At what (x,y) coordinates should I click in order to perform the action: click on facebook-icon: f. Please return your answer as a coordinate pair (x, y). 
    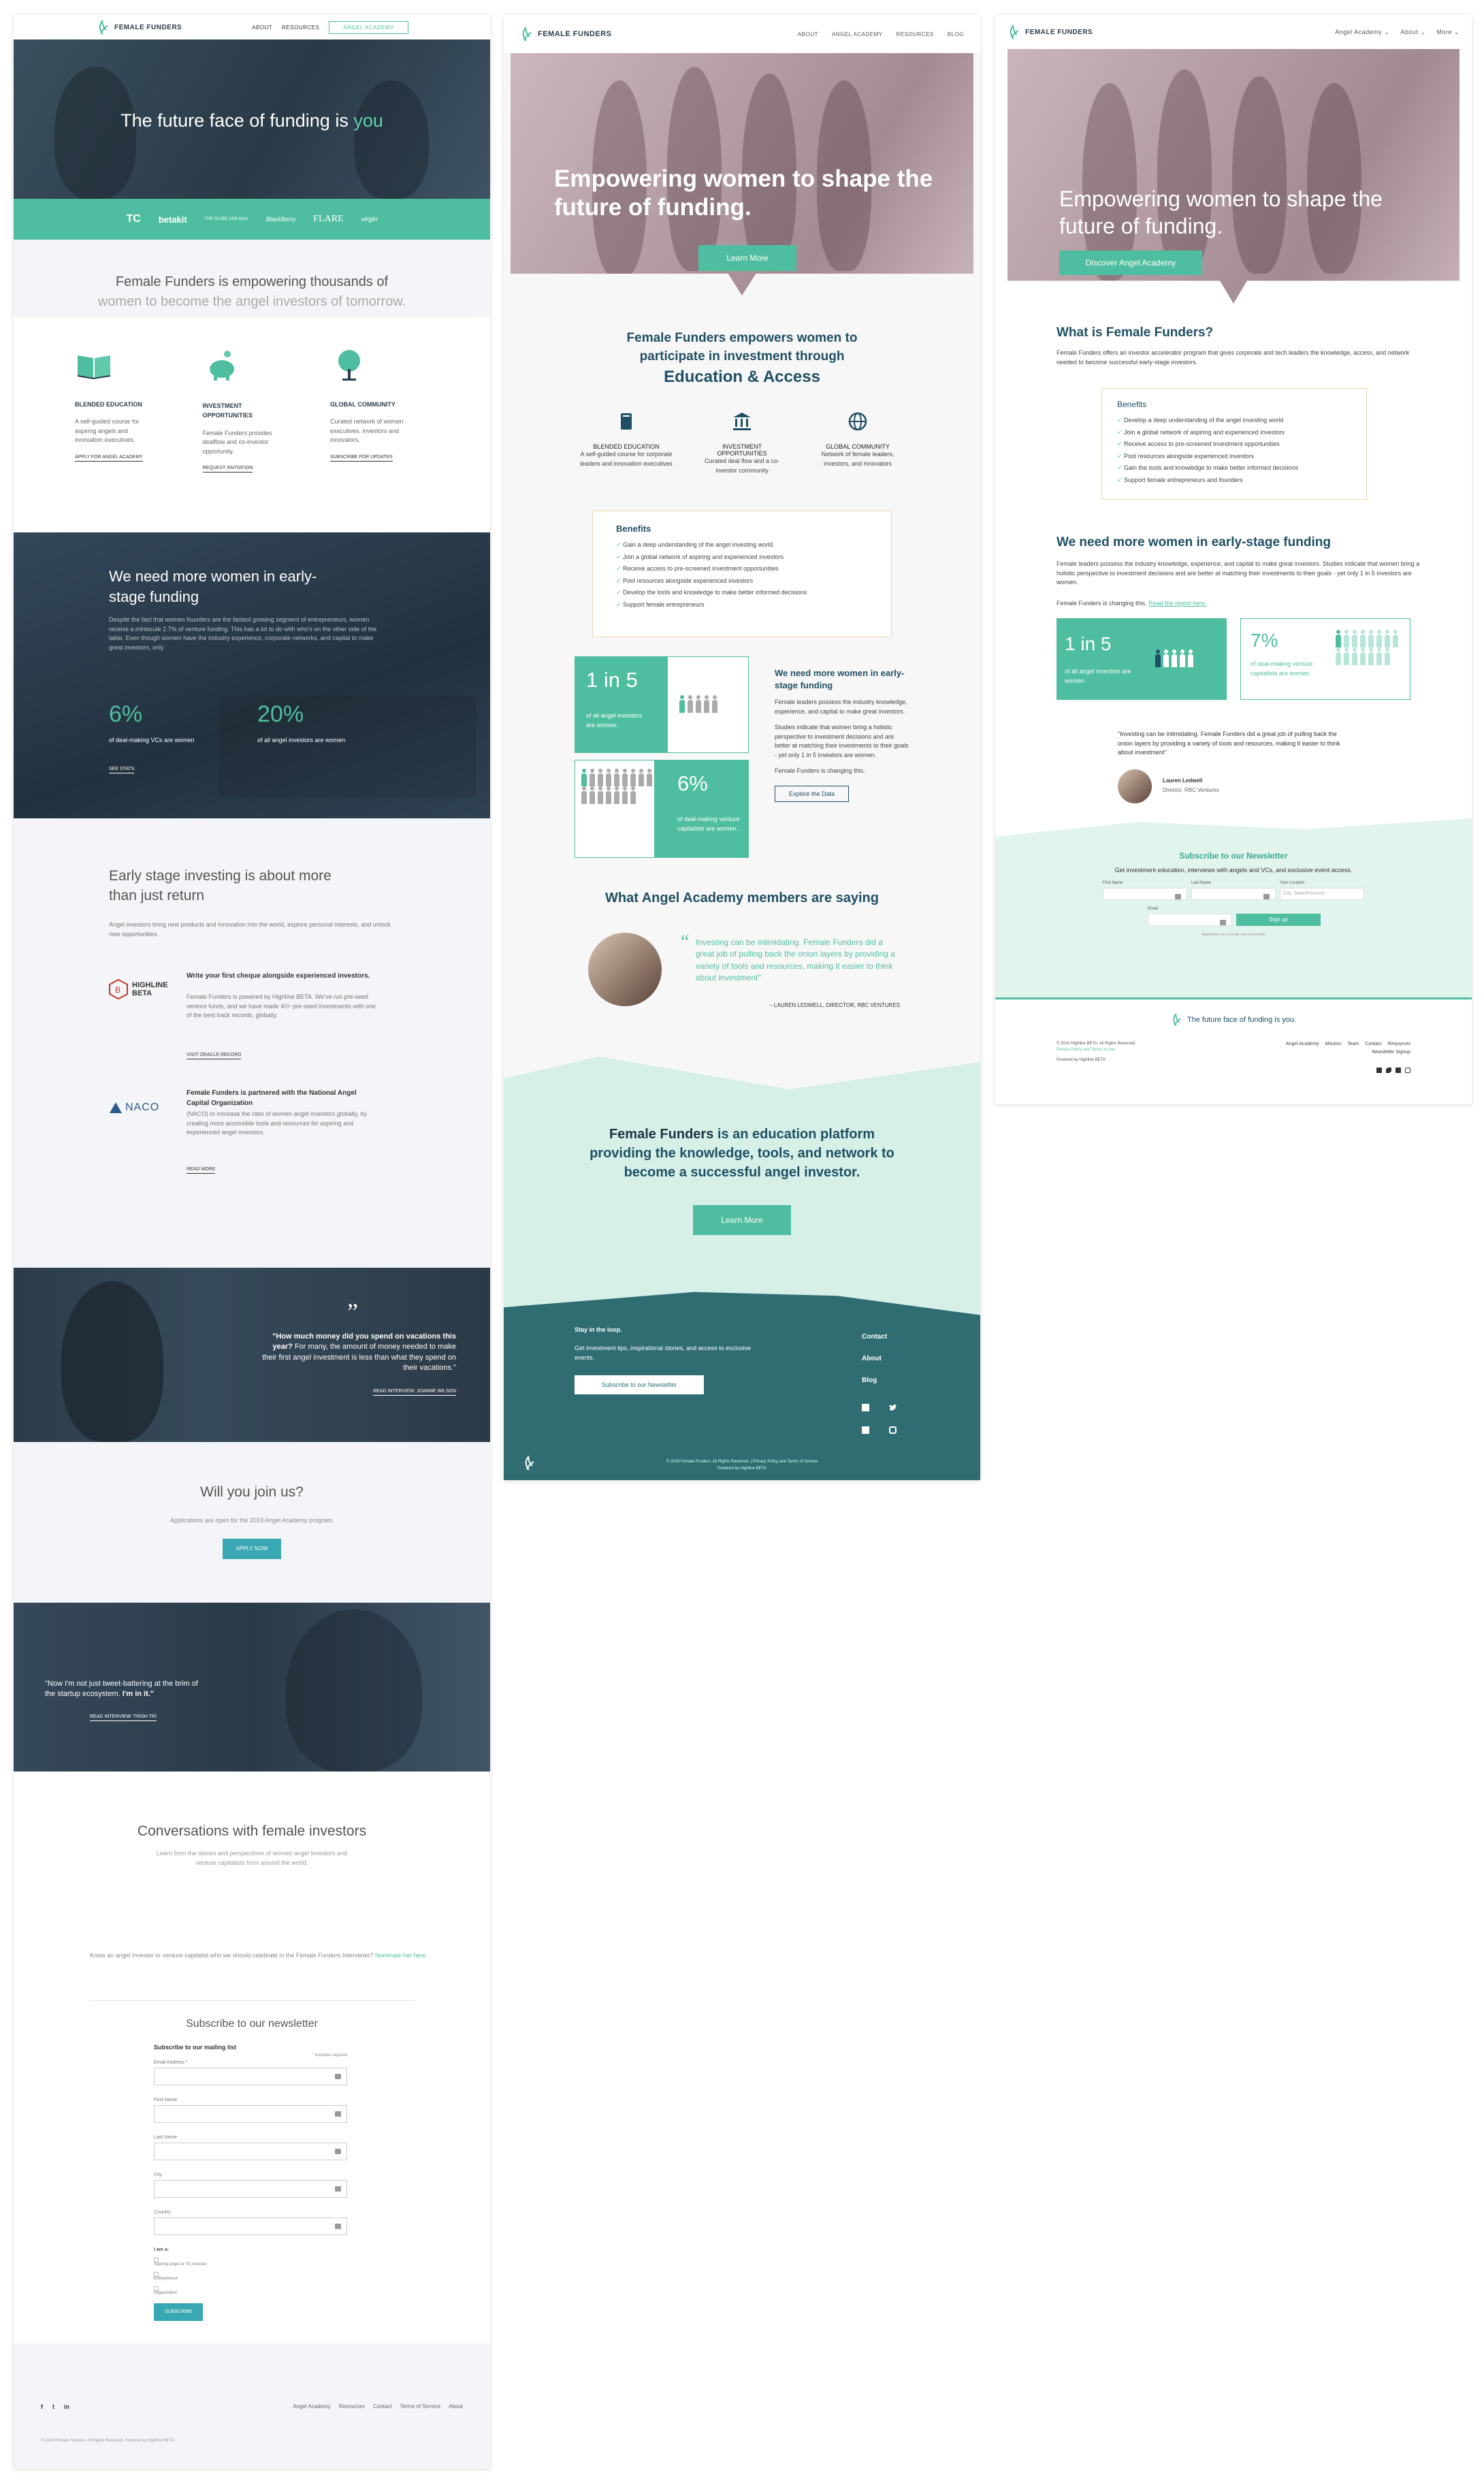
    Looking at the image, I should click on (42, 2406).